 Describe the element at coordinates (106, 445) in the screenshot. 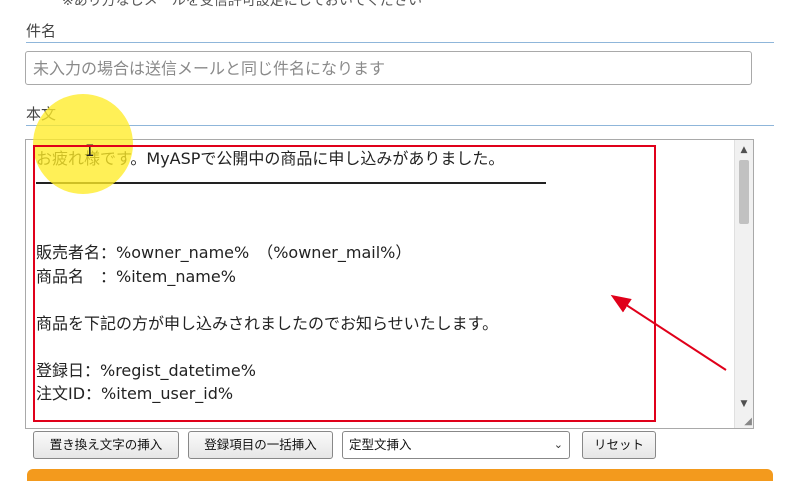

I see `insert-replace-text-button: 置き換え文字の挿入` at that location.